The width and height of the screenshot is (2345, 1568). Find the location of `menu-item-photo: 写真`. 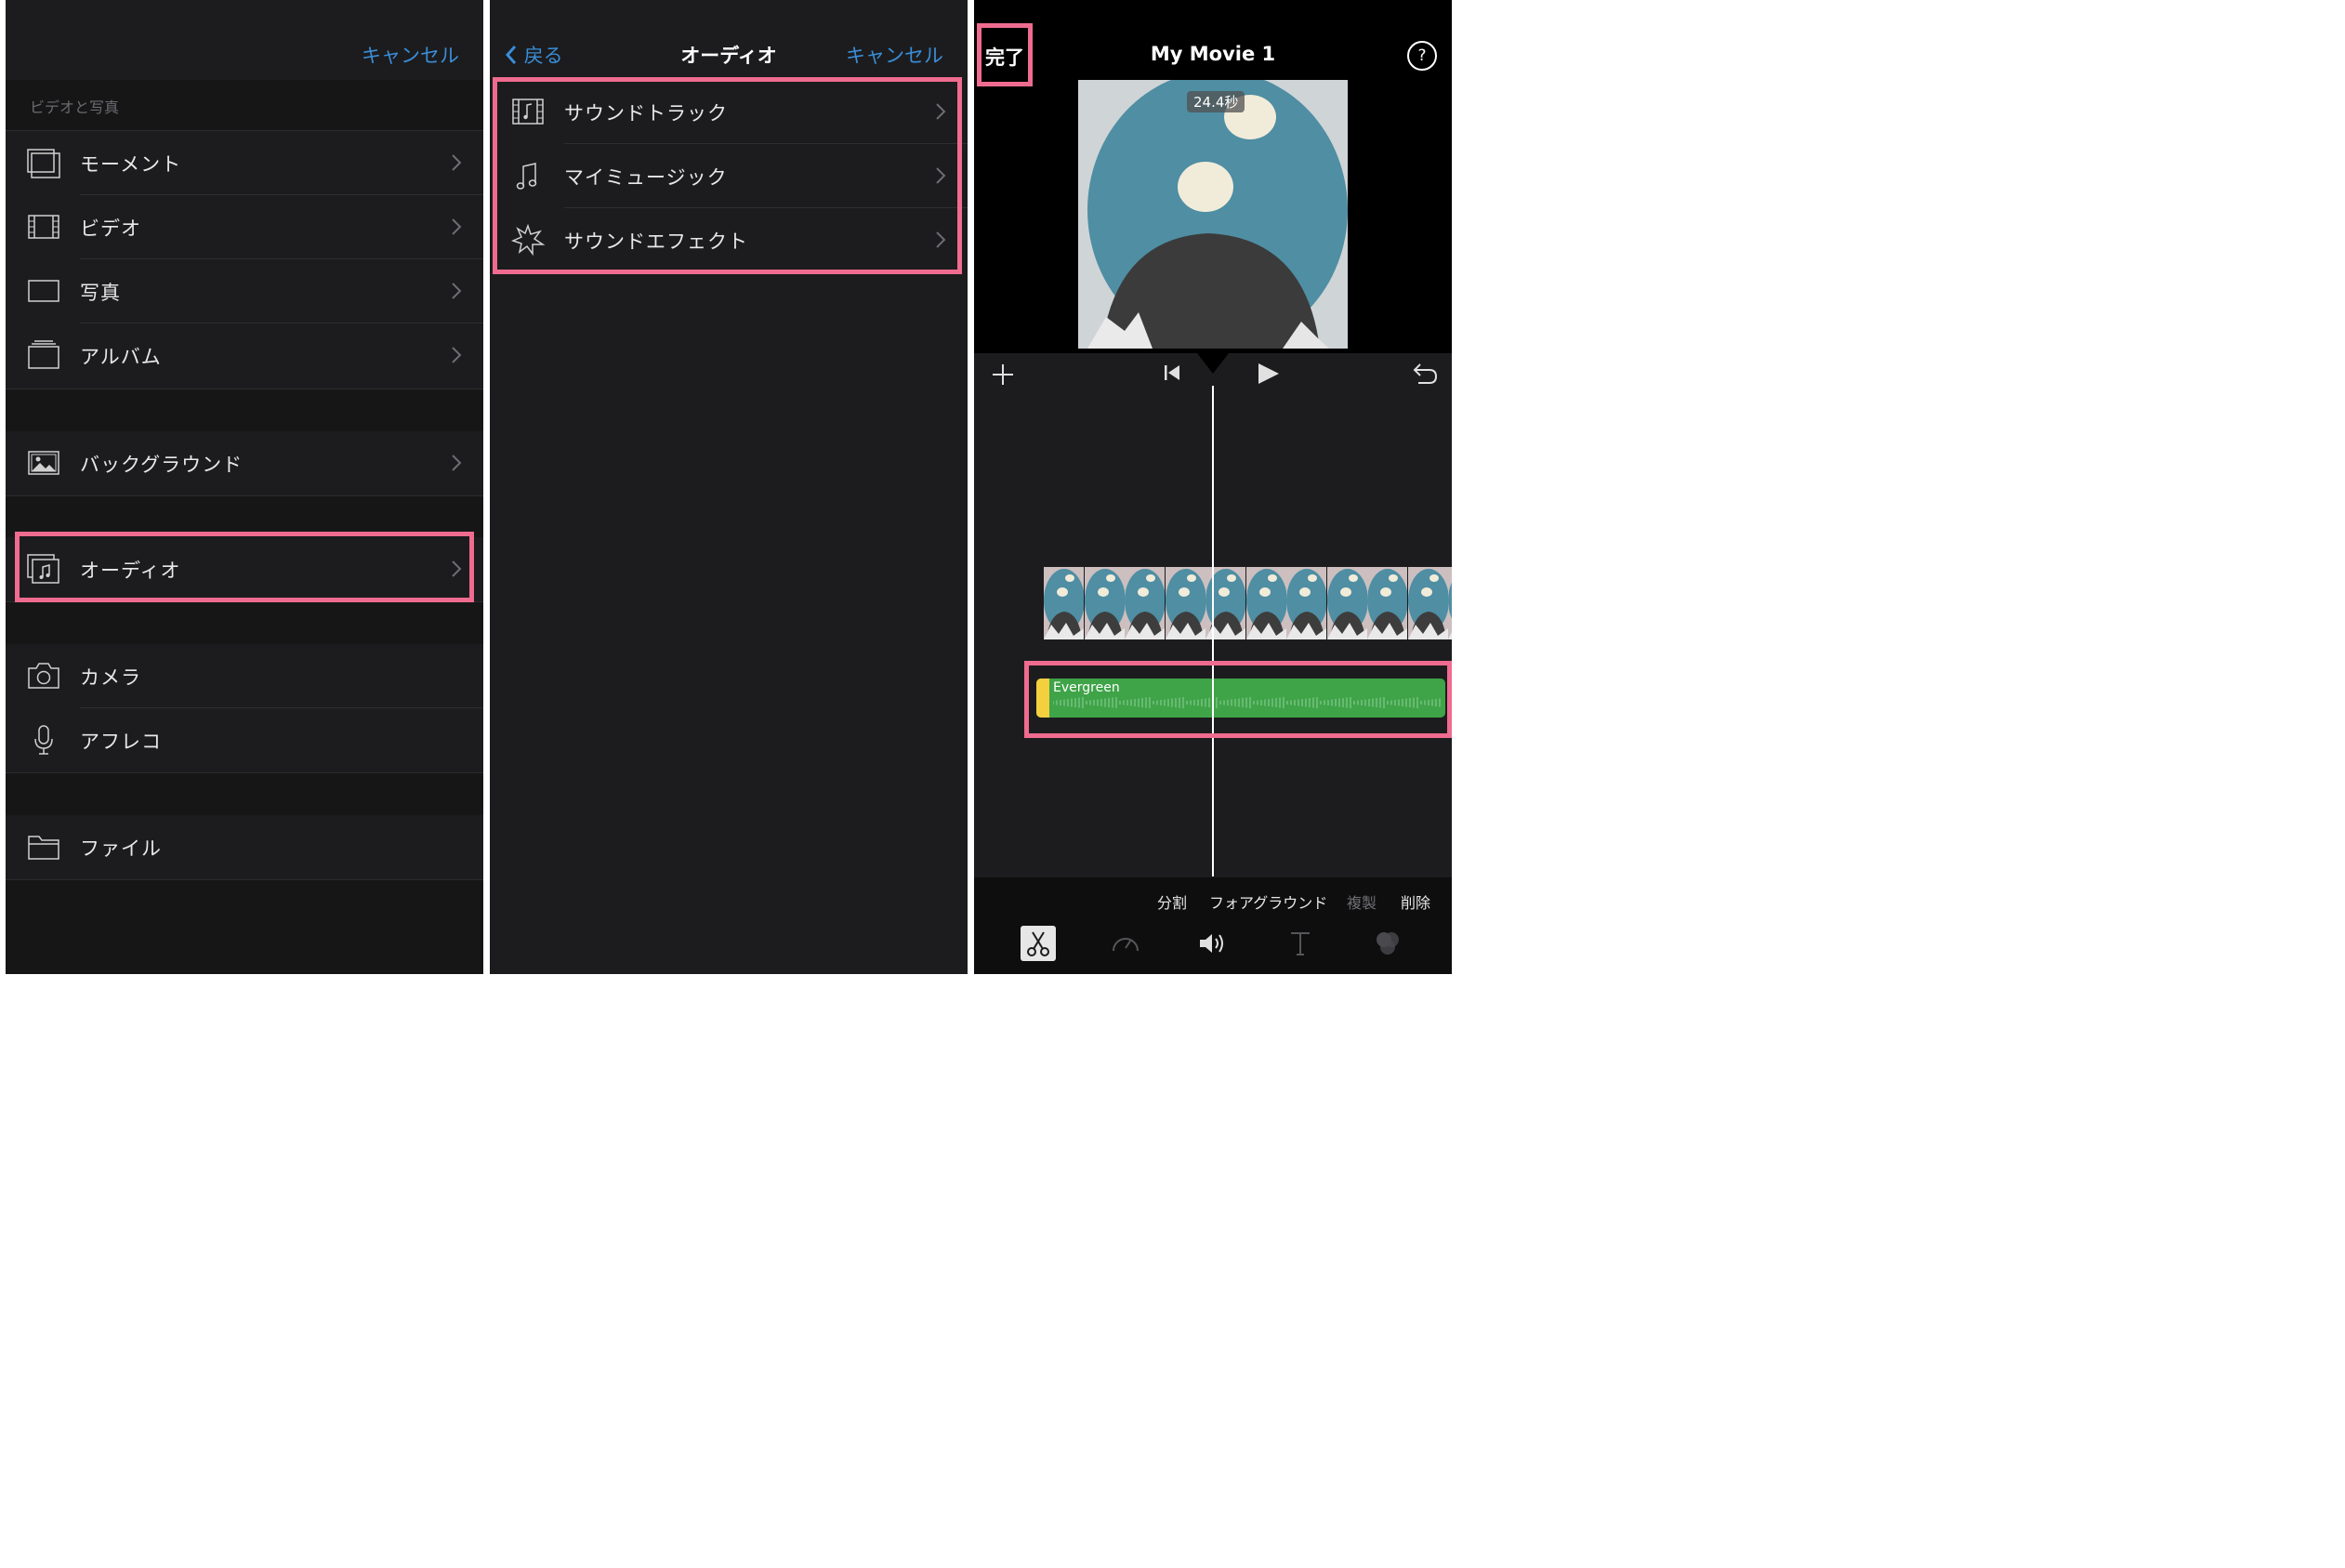

menu-item-photo: 写真 is located at coordinates (244, 291).